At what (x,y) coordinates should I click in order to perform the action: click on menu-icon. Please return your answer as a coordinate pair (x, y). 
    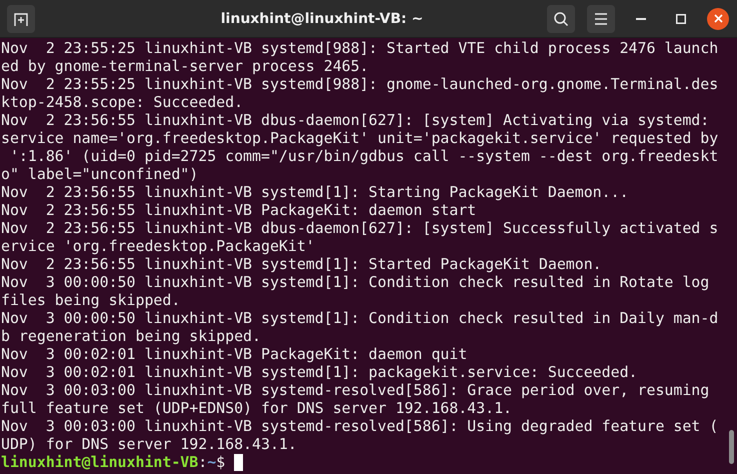
    Looking at the image, I should click on (601, 18).